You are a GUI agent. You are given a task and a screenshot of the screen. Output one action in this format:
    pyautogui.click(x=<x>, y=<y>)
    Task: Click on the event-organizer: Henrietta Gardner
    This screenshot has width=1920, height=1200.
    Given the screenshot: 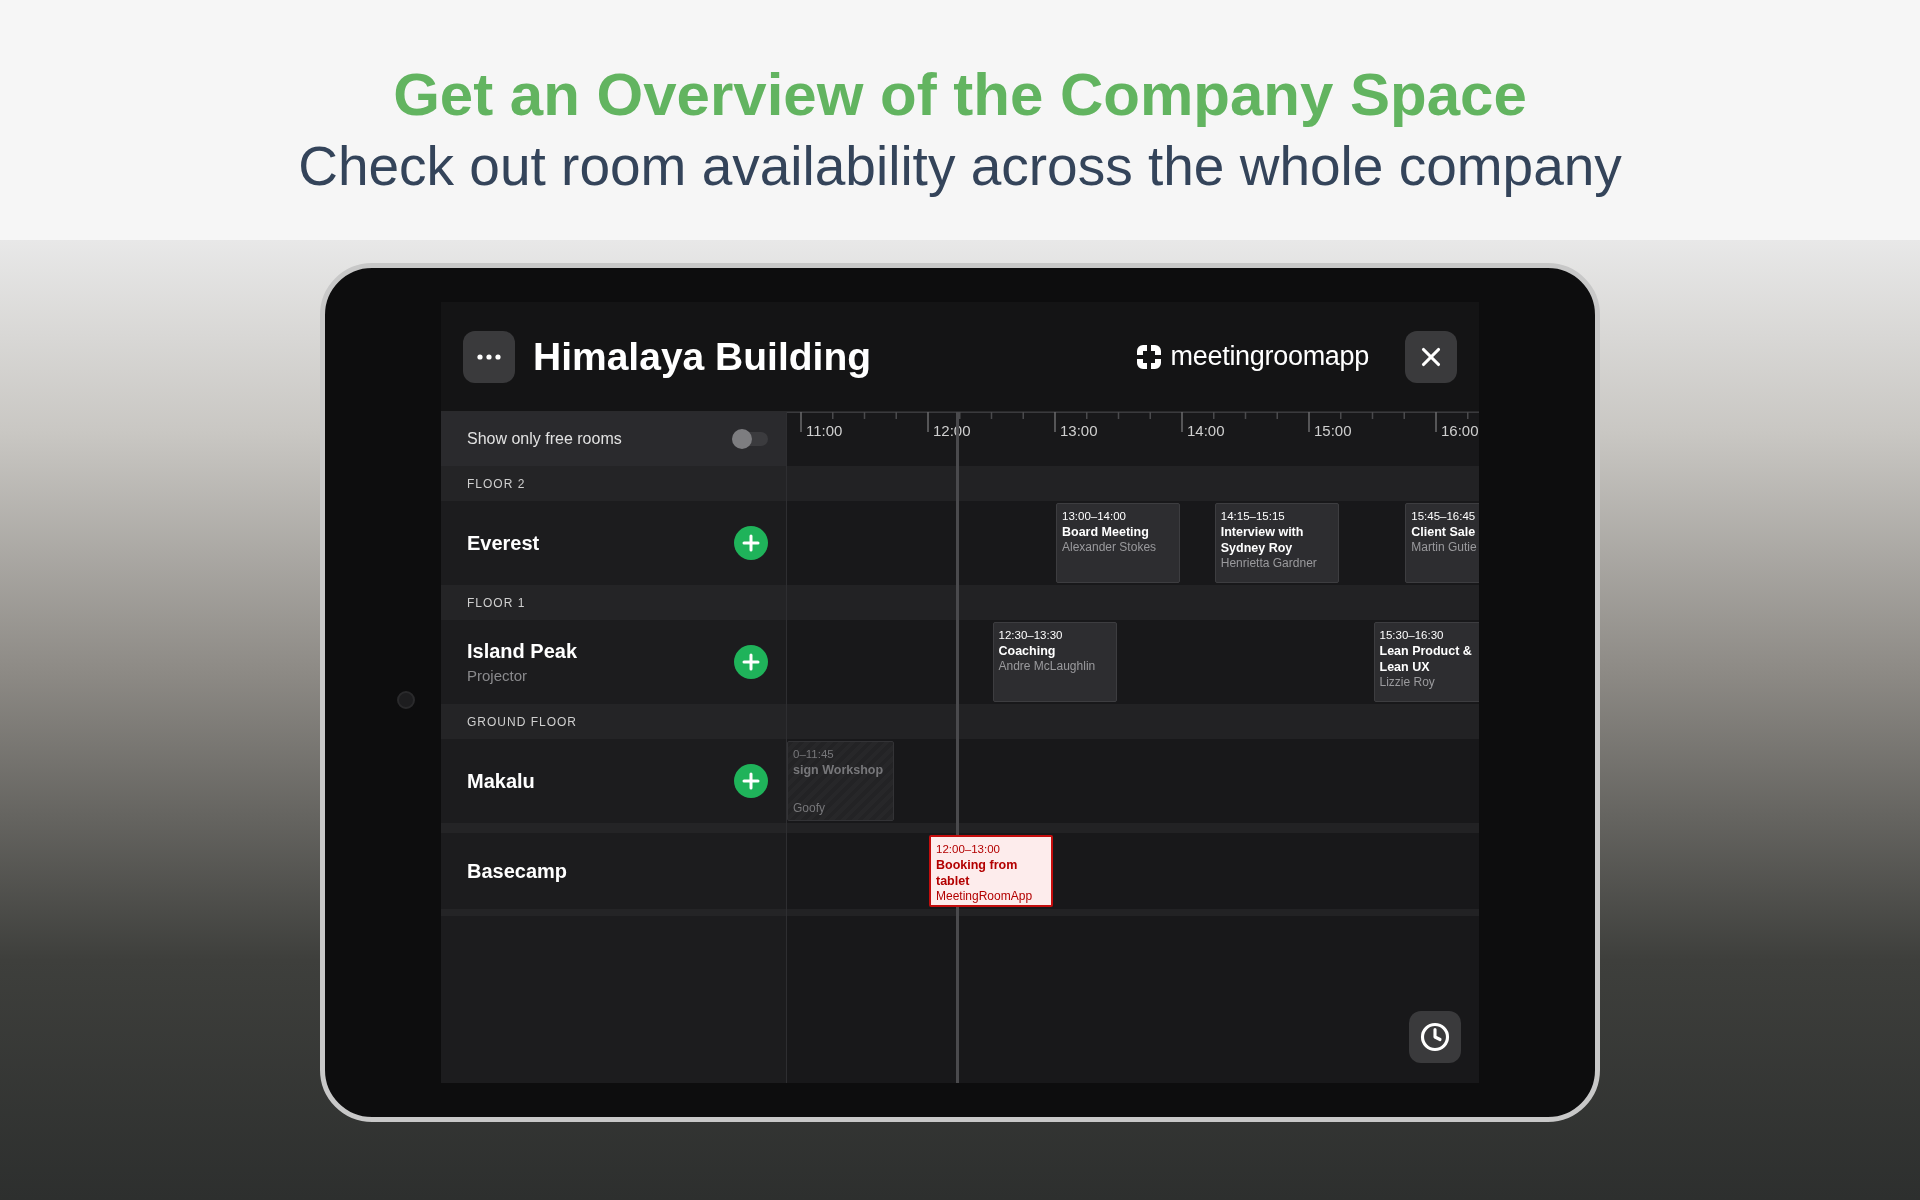 What is the action you would take?
    pyautogui.click(x=1269, y=563)
    